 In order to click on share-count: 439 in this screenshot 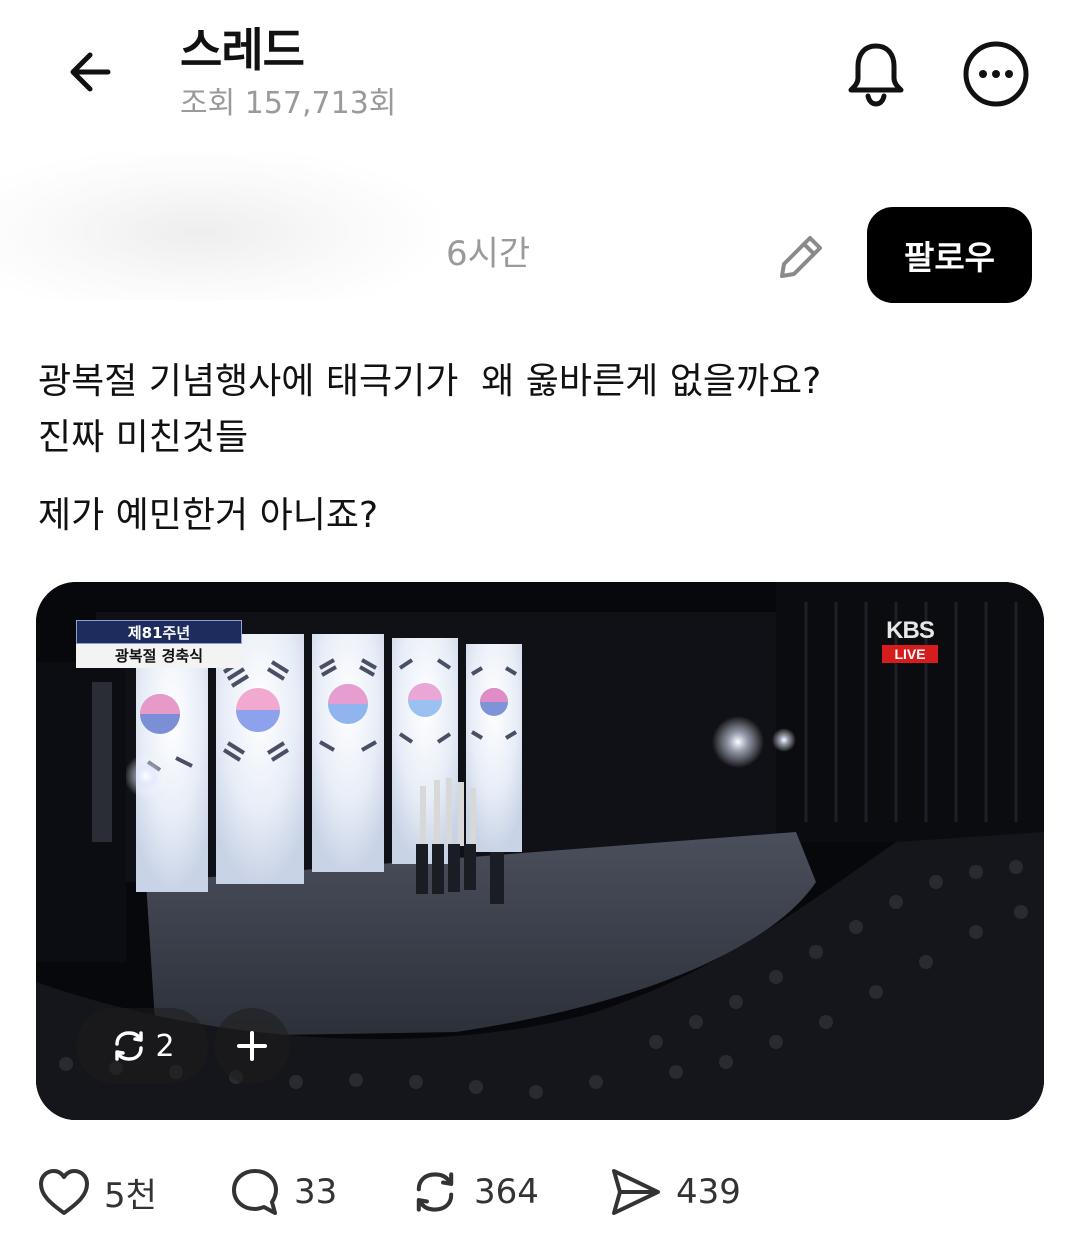, I will do `click(708, 1192)`.